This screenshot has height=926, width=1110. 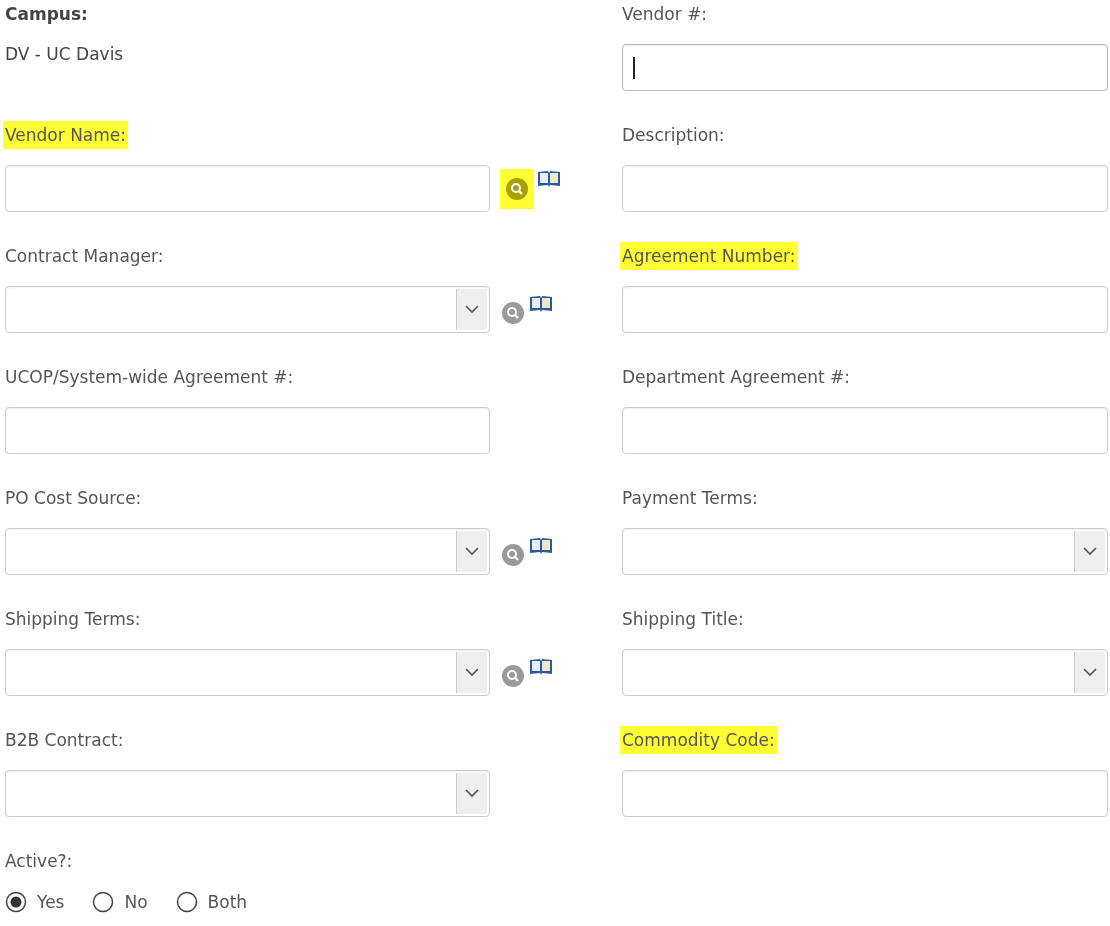 I want to click on field-label: Payment Terms:, so click(x=690, y=498).